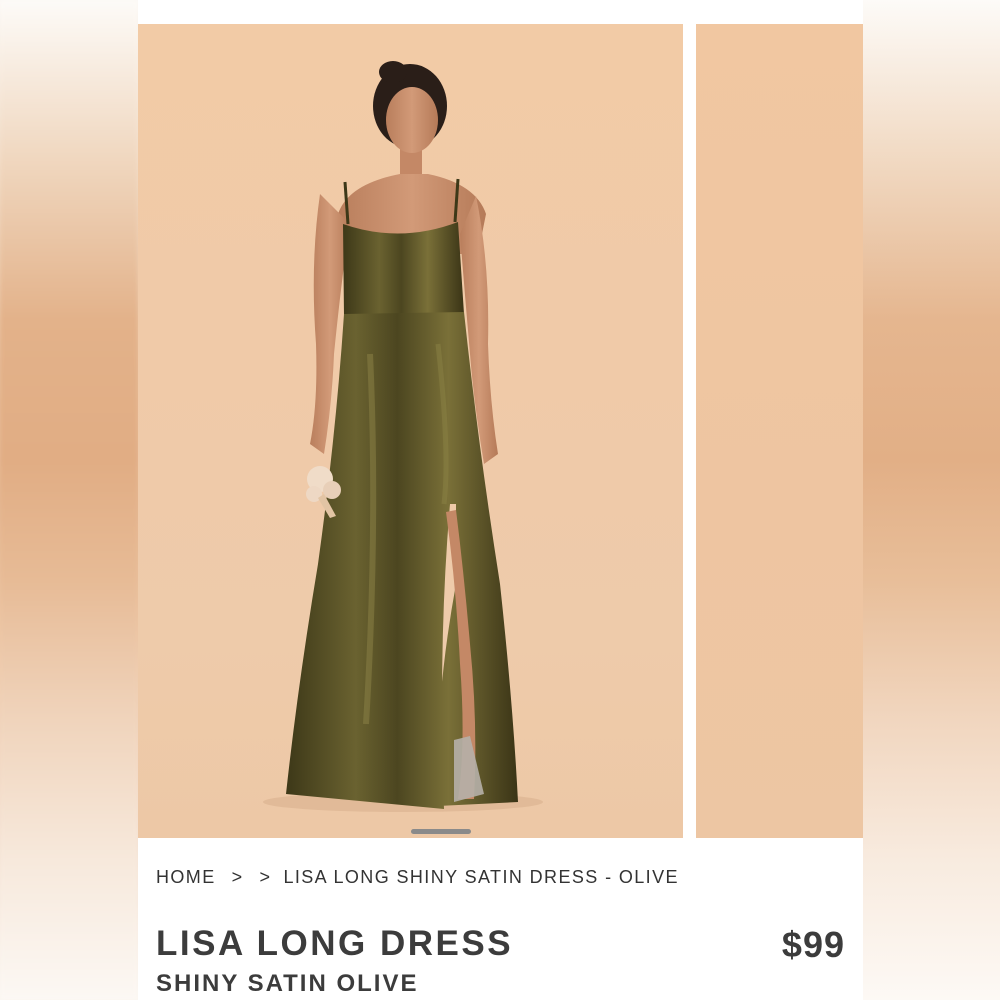  Describe the element at coordinates (481, 877) in the screenshot. I see `breadcrumb-current-page: LISA LONG SHINY SATIN DRESS - OLIVE` at that location.